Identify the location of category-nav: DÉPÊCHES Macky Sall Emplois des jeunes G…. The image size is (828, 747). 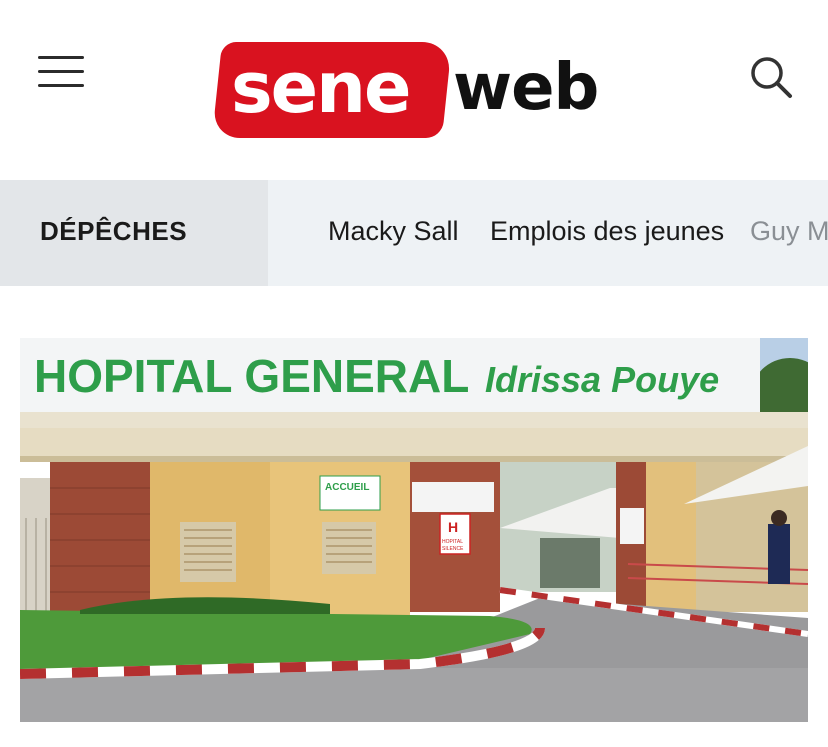
(414, 233).